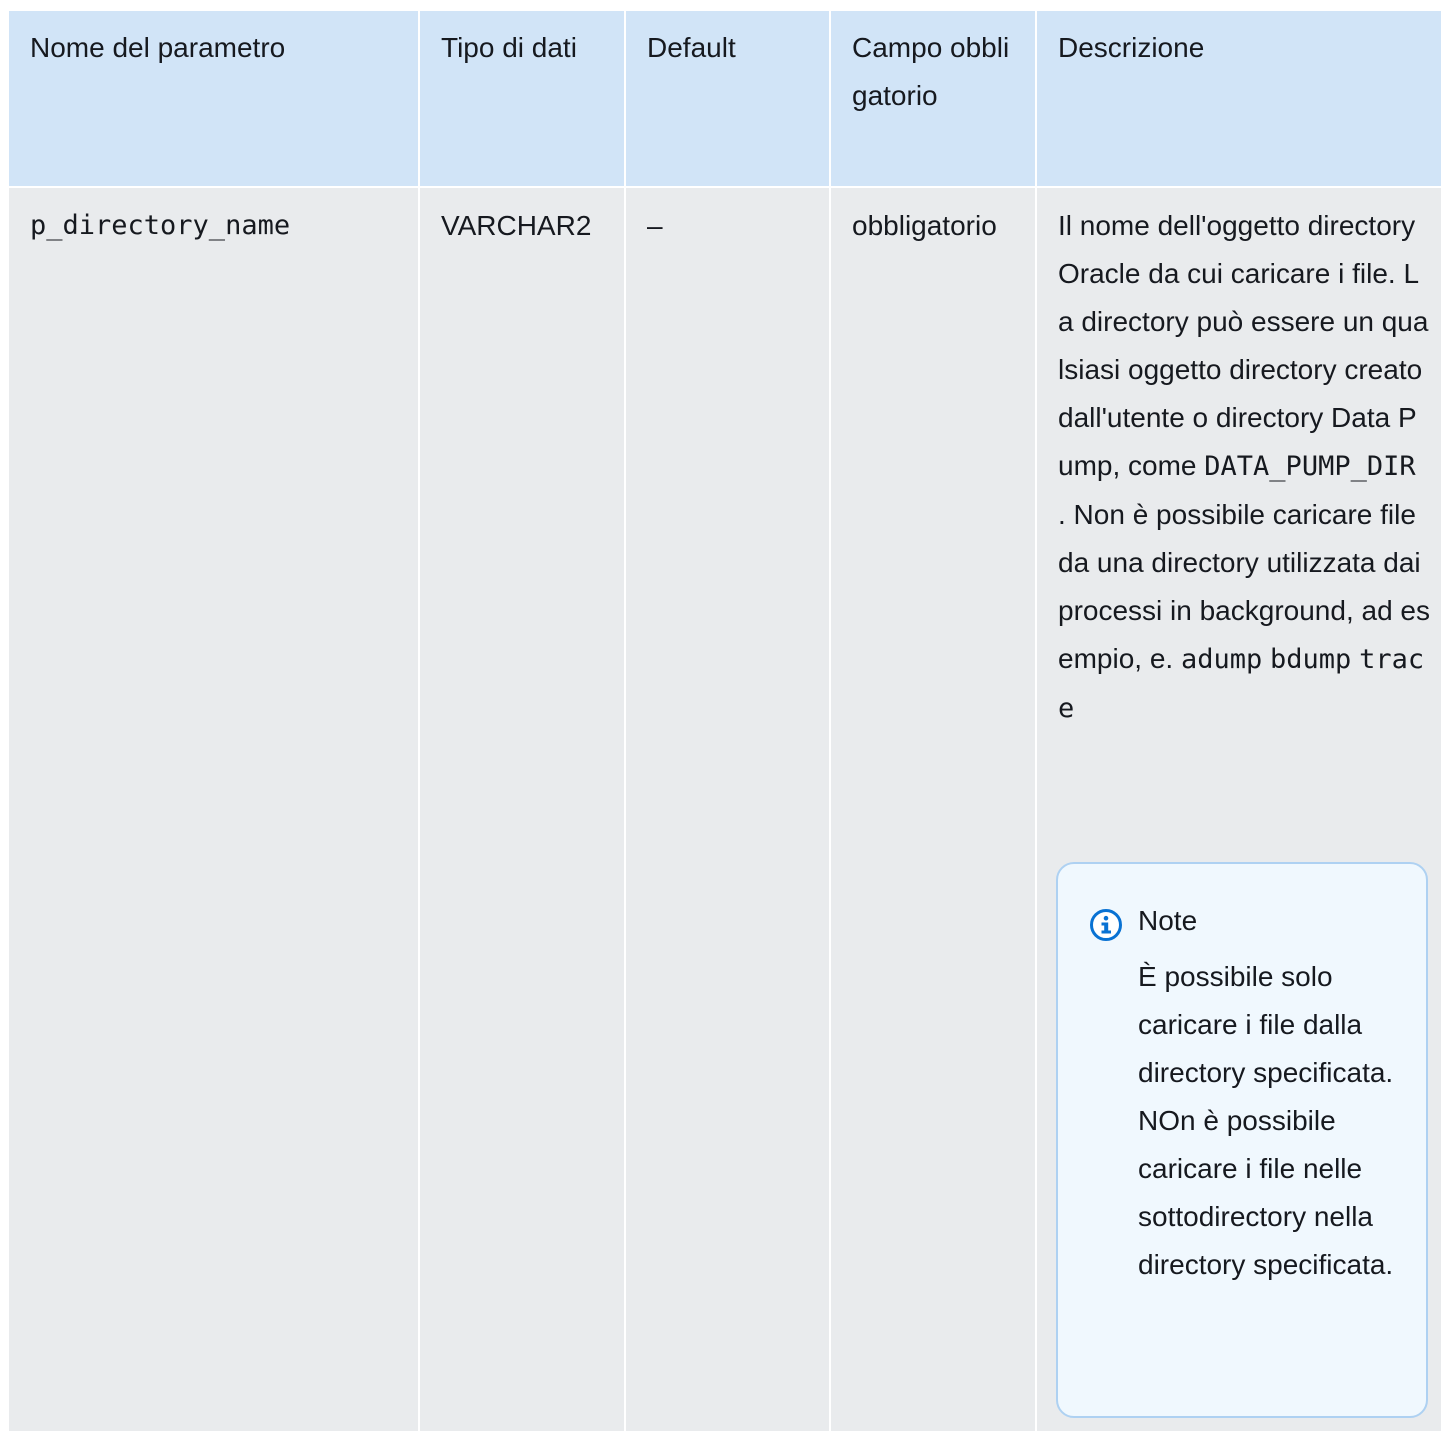 The height and width of the screenshot is (1431, 1441). What do you see at coordinates (1131, 47) in the screenshot?
I see `header-description: Descrizione` at bounding box center [1131, 47].